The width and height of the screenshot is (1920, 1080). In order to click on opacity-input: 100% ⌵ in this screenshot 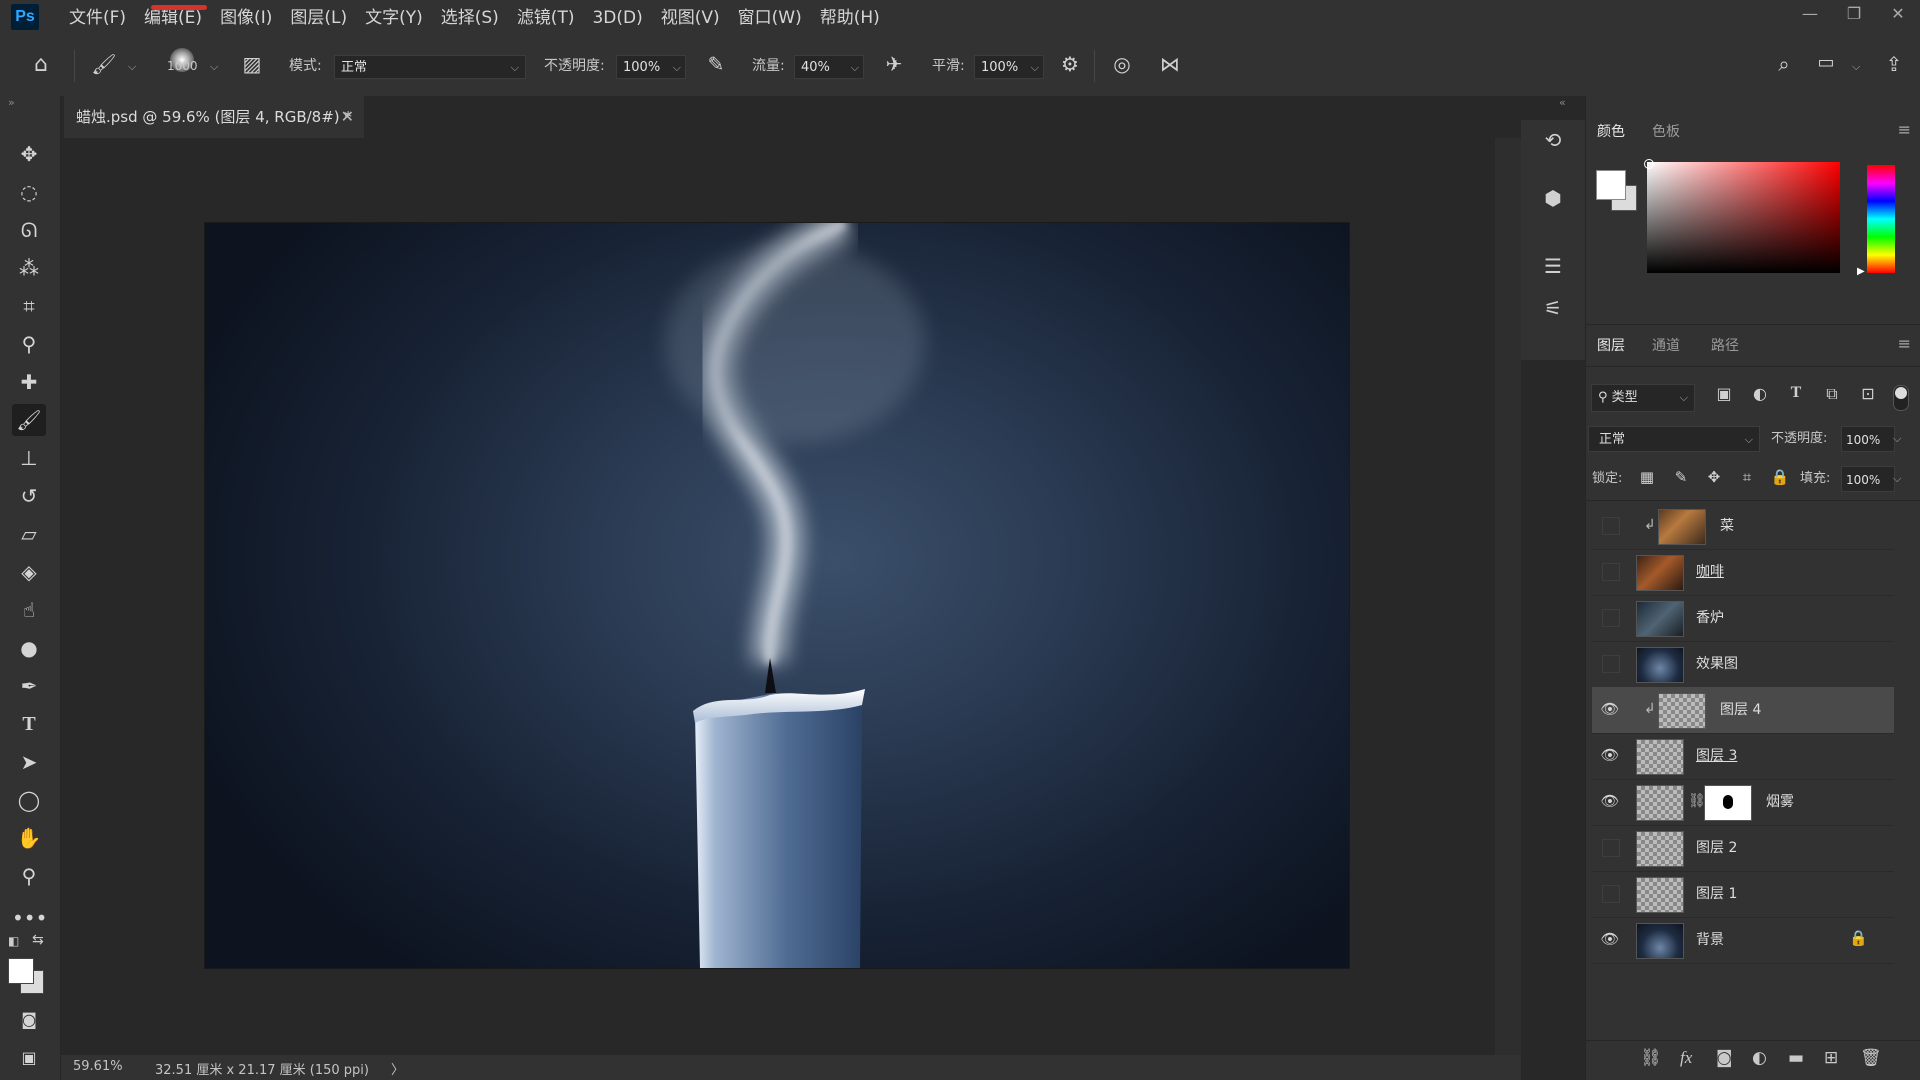, I will do `click(651, 67)`.